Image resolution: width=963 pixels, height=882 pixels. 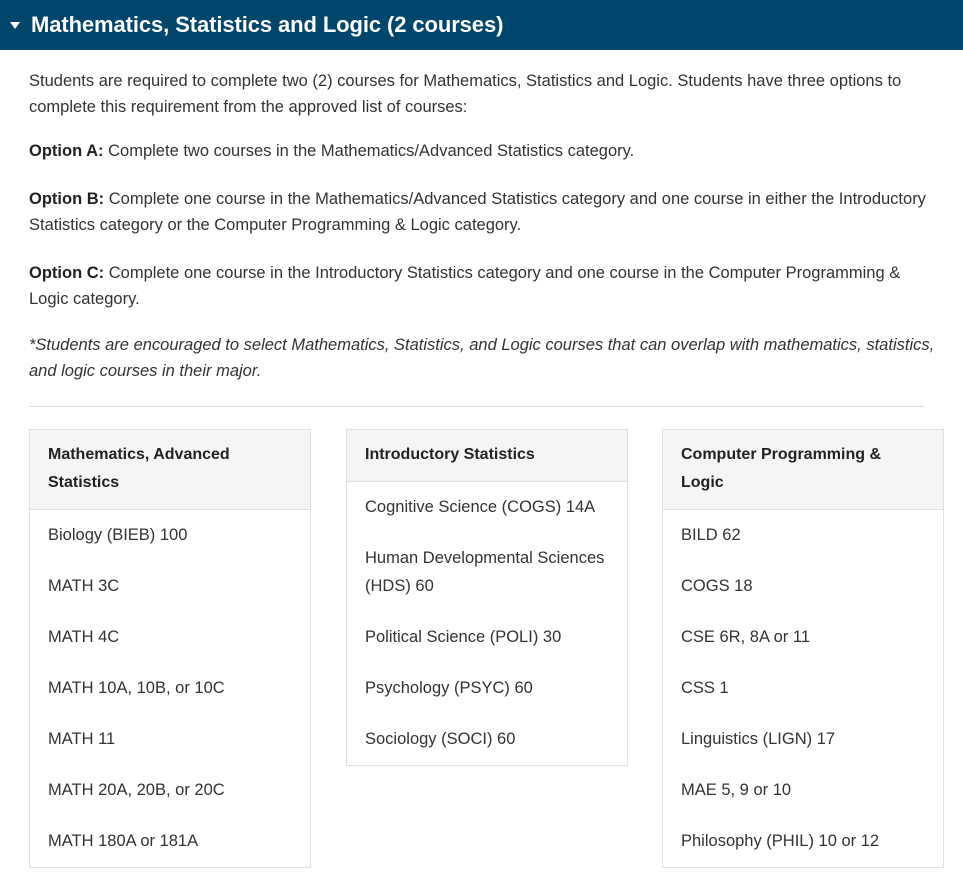 I want to click on table-row: CSE 6R, 8A or 11, so click(x=803, y=637).